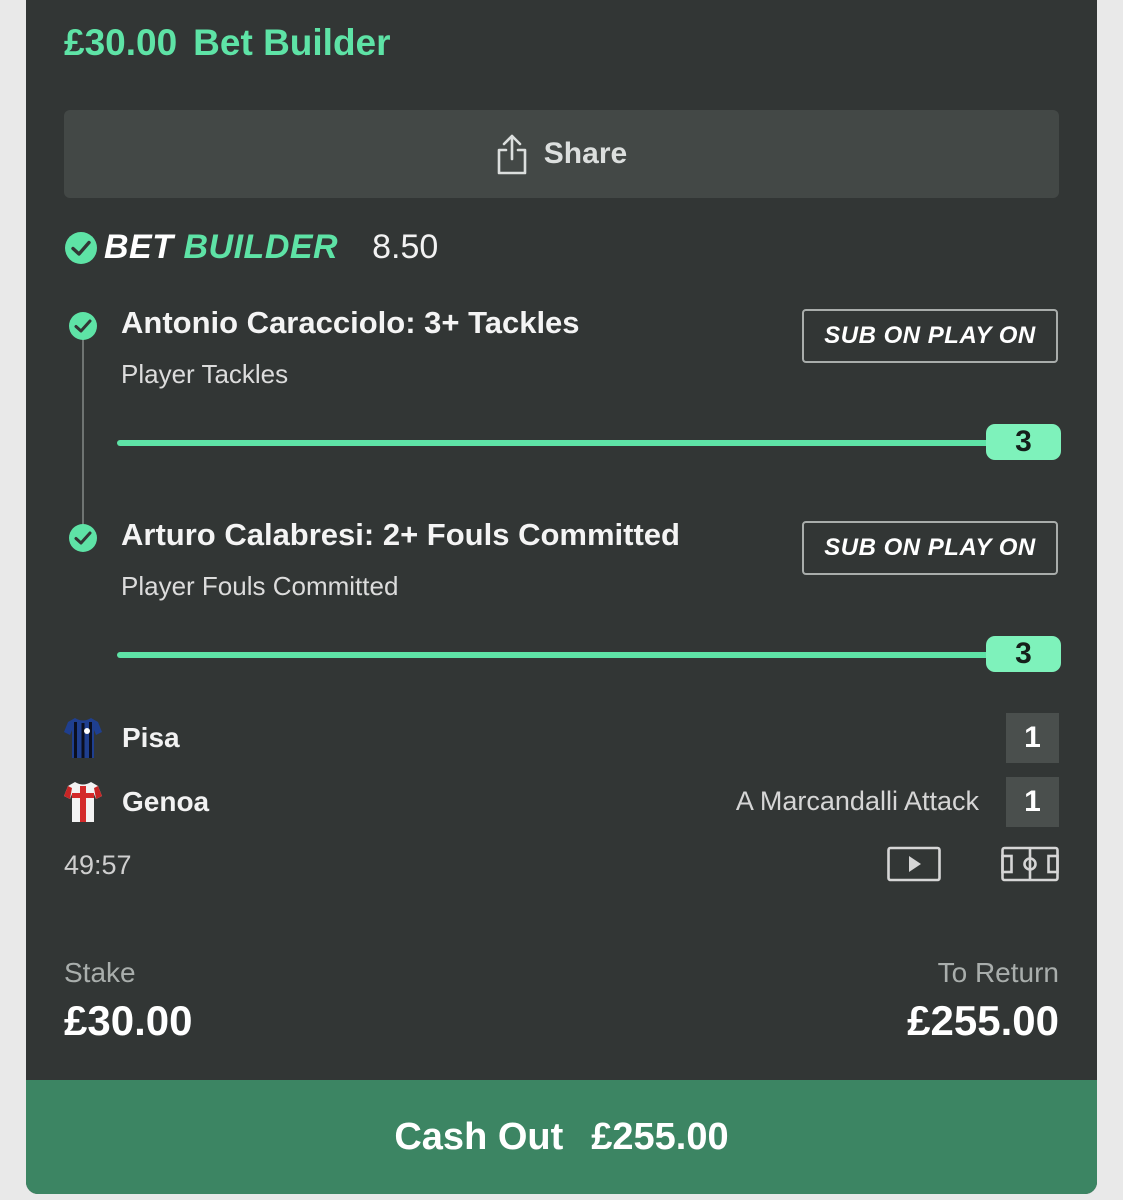  Describe the element at coordinates (350, 322) in the screenshot. I see `selection-title: Antonio Caracciolo: 3+ Tackles` at that location.